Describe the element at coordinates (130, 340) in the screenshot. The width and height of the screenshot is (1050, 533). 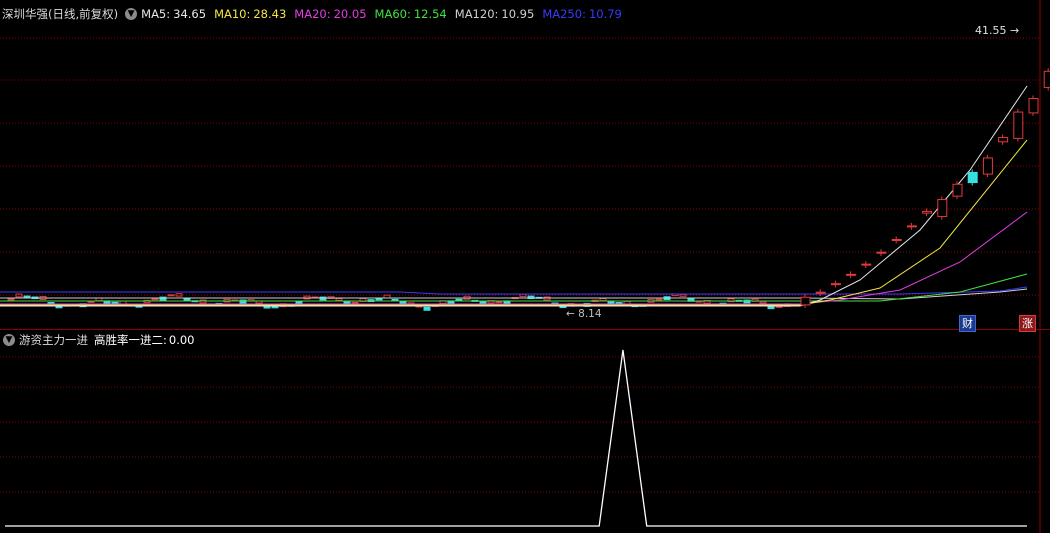
I see `indicator-label: 高胜率一进二:` at that location.